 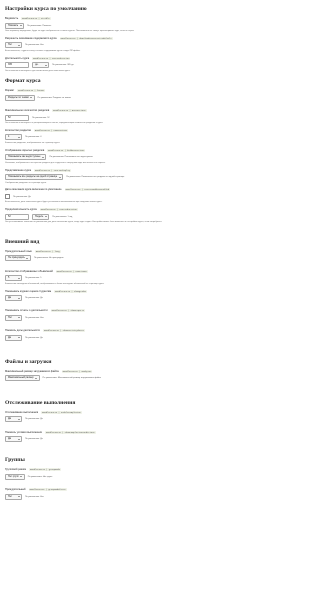 What do you see at coordinates (17, 58) in the screenshot?
I see `setting-label: Длительность курса` at bounding box center [17, 58].